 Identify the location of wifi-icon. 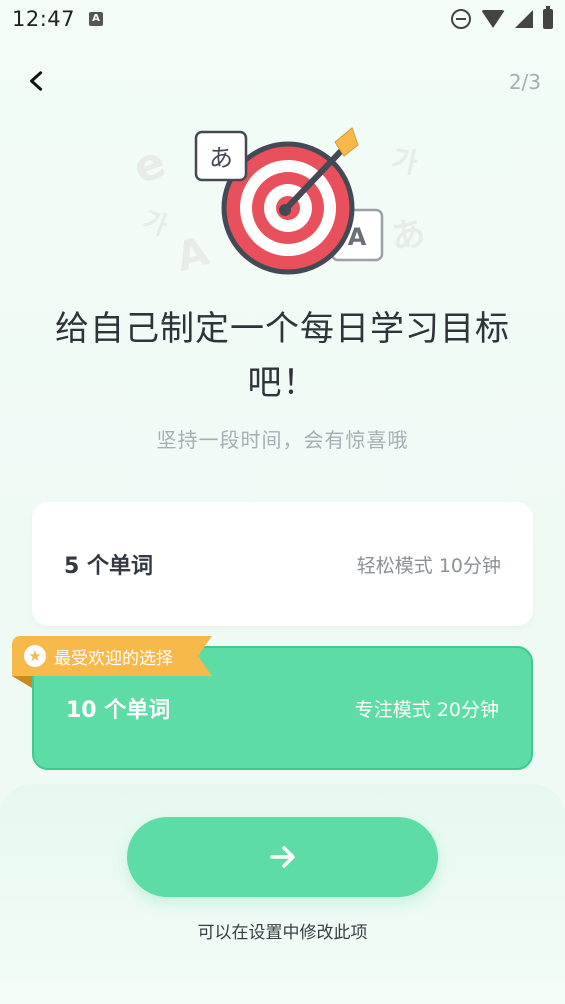
(493, 19).